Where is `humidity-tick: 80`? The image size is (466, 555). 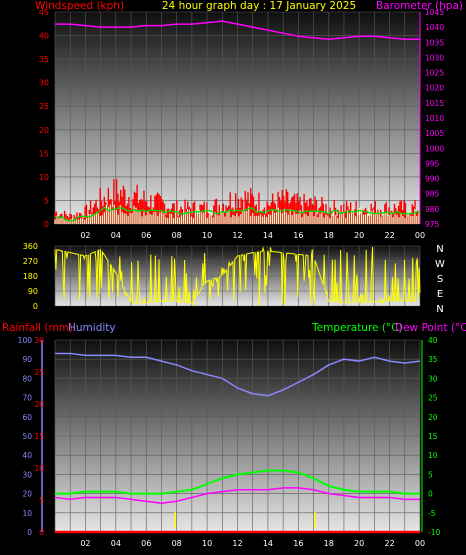 humidity-tick: 80 is located at coordinates (27, 378).